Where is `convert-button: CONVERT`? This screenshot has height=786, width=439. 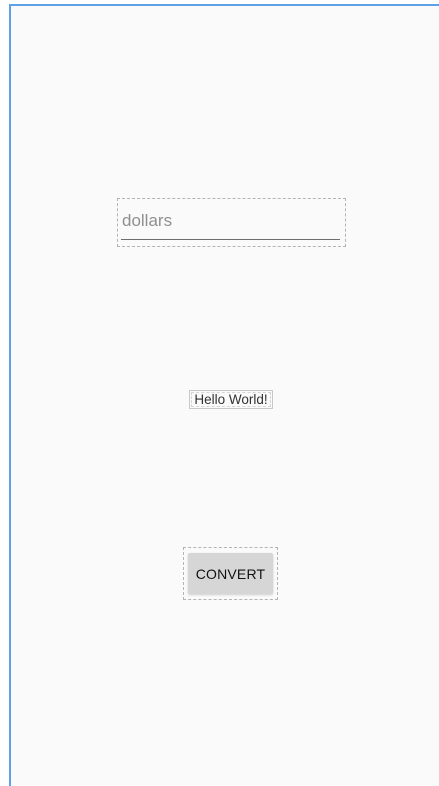
convert-button: CONVERT is located at coordinates (230, 573).